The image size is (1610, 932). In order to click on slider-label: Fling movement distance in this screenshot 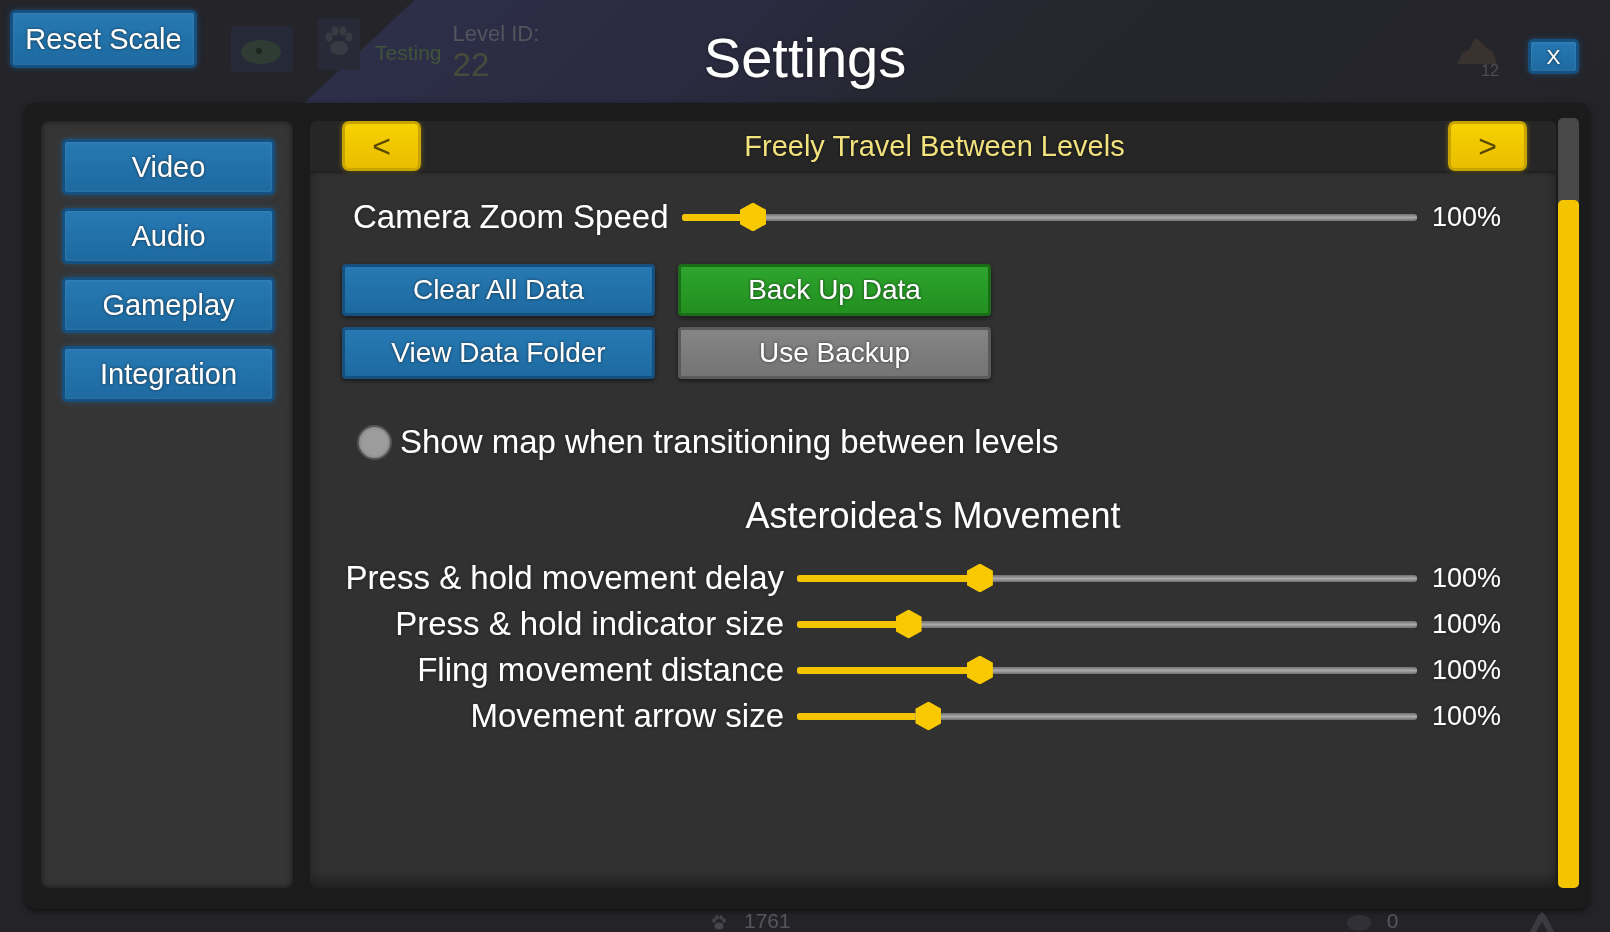, I will do `click(600, 670)`.